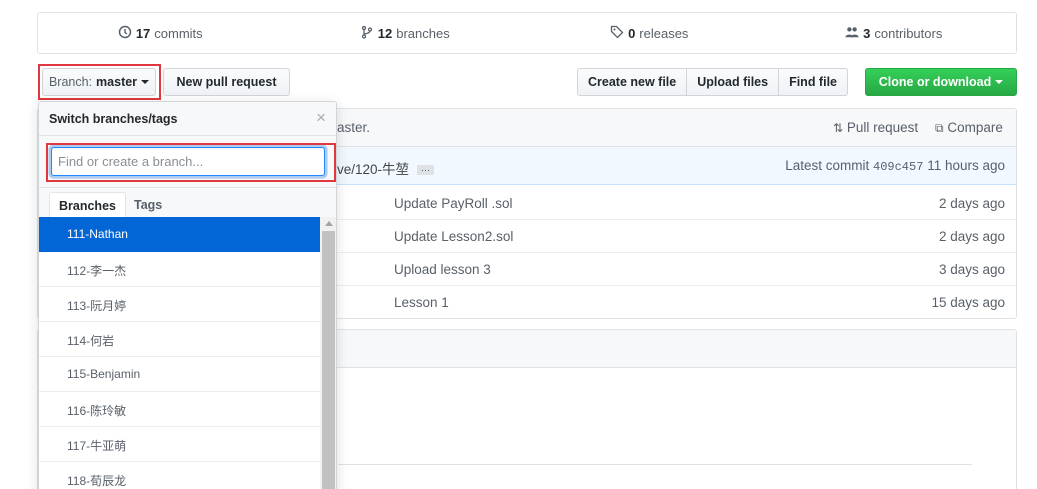 The width and height of the screenshot is (1037, 489). I want to click on compare-link: ⧉ Compare, so click(969, 128).